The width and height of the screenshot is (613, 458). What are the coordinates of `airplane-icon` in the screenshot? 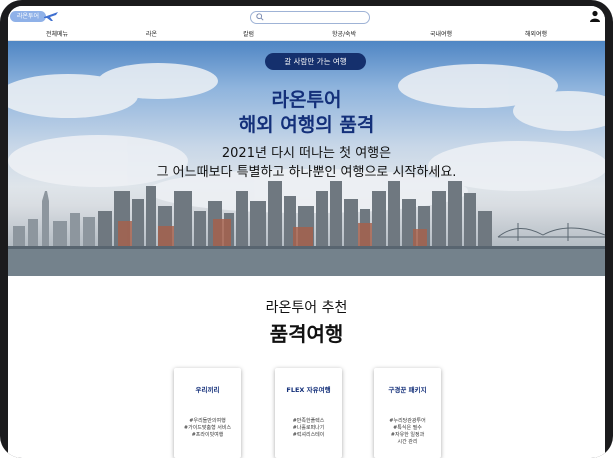 It's located at (51, 16).